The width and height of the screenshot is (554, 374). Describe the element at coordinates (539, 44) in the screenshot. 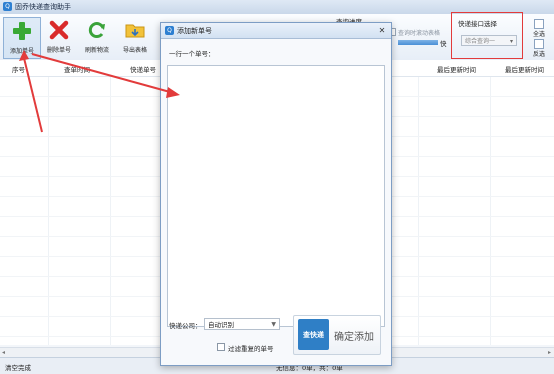

I see `invert-selection-icon` at that location.